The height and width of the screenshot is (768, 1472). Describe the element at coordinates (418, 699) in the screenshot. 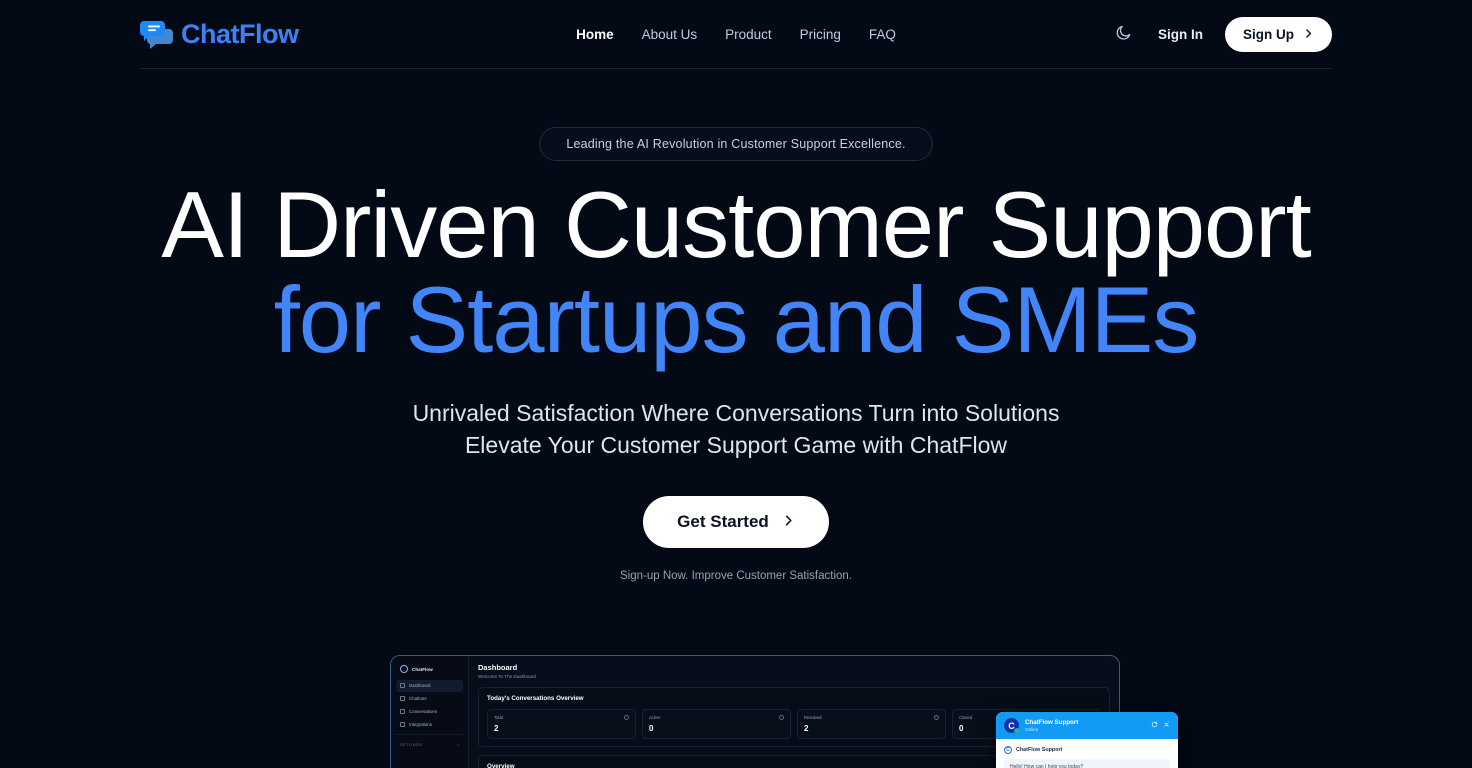

I see `sidebar-item-label: Chatbots` at that location.